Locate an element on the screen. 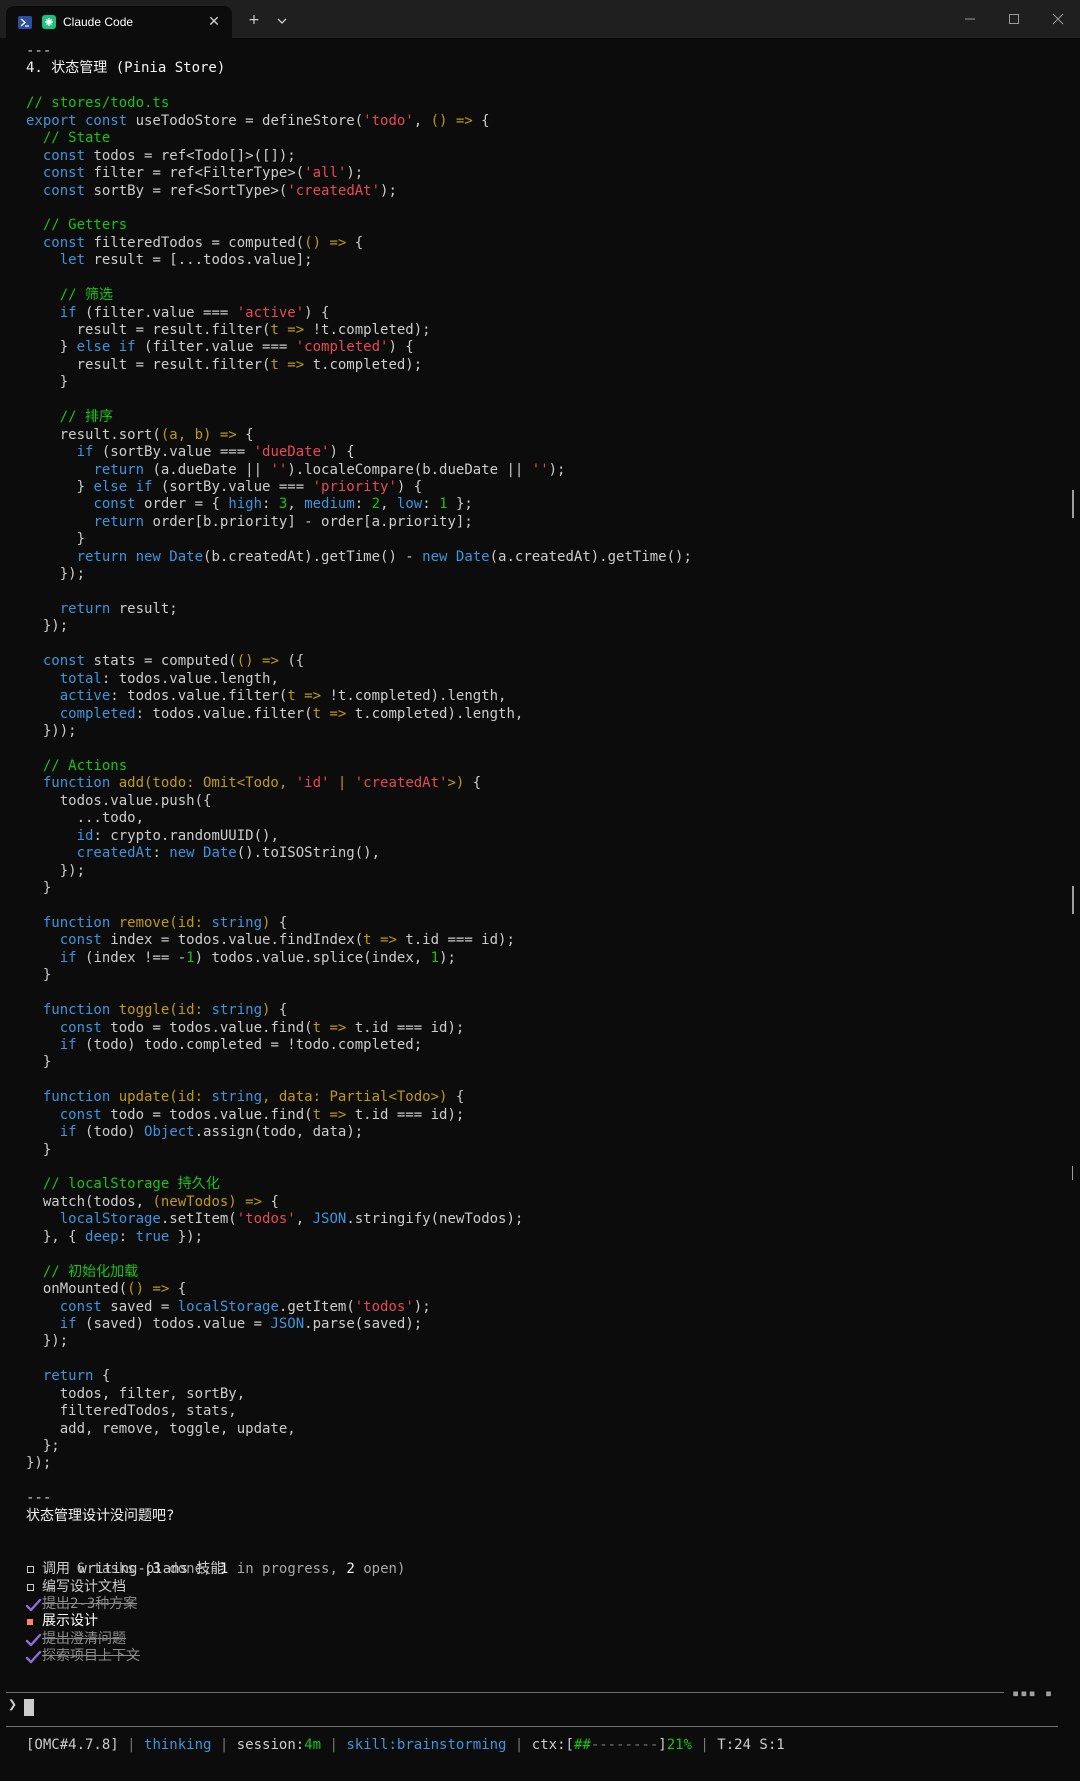  minimize-button is located at coordinates (970, 19).